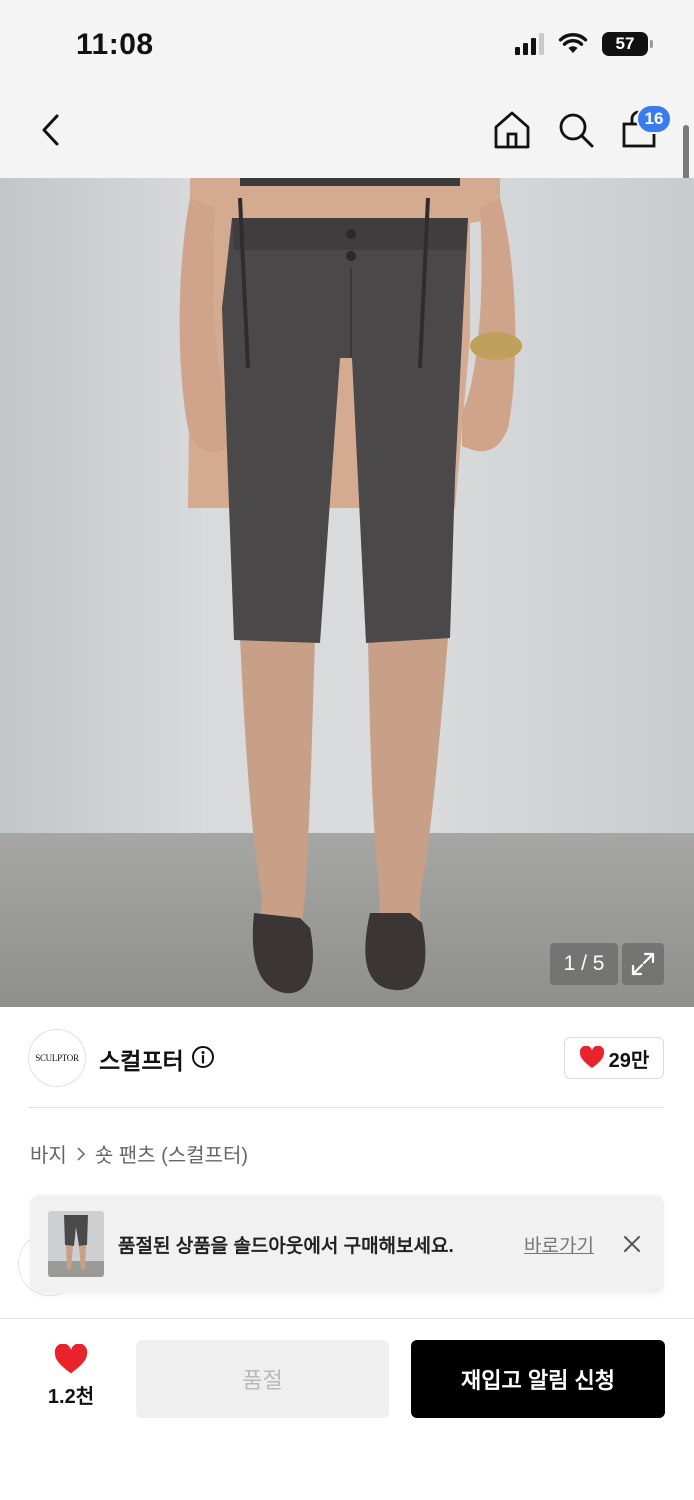  Describe the element at coordinates (203, 1057) in the screenshot. I see `info-icon` at that location.